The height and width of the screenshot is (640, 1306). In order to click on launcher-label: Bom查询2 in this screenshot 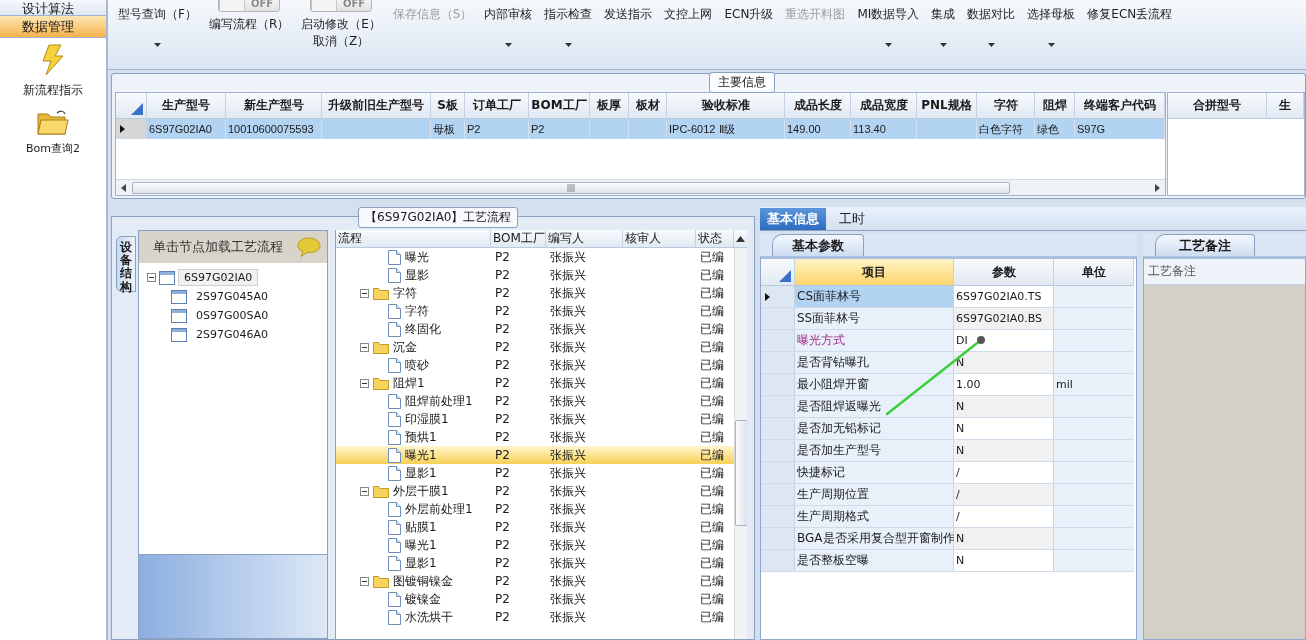, I will do `click(53, 148)`.